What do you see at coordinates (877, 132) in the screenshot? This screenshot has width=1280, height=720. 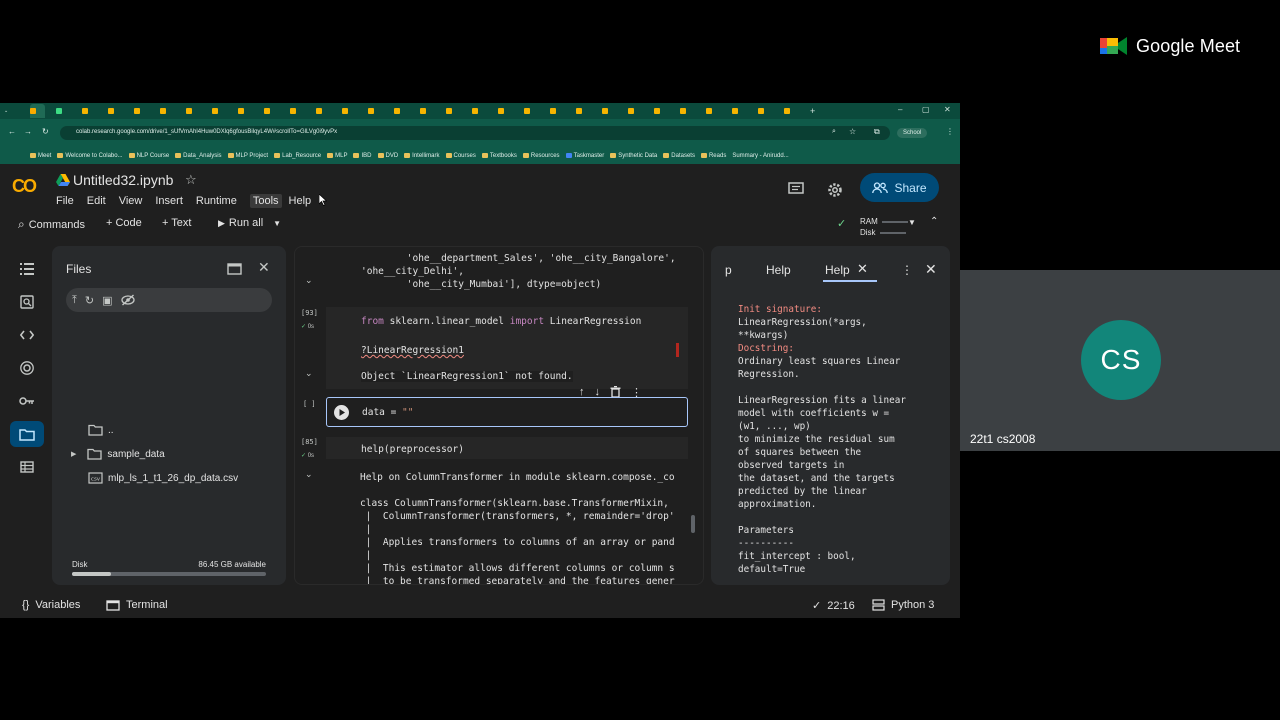 I see `extensions-icon: ⧉` at bounding box center [877, 132].